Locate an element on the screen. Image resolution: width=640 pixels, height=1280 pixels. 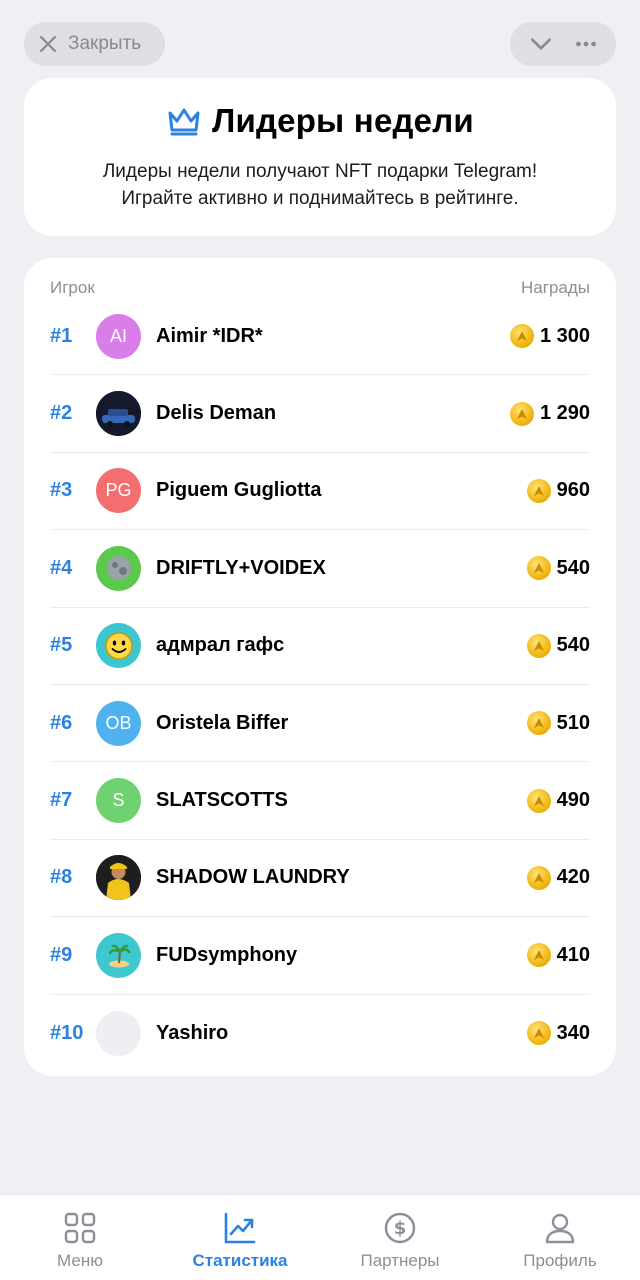
player-rank: #1 is located at coordinates (61, 335).